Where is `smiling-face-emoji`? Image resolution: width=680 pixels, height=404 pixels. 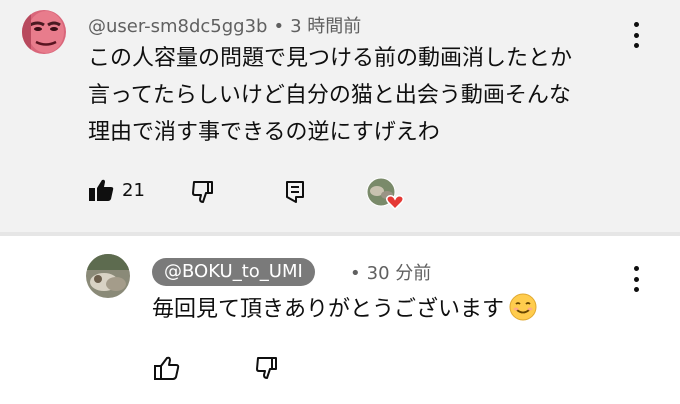
smiling-face-emoji is located at coordinates (523, 312).